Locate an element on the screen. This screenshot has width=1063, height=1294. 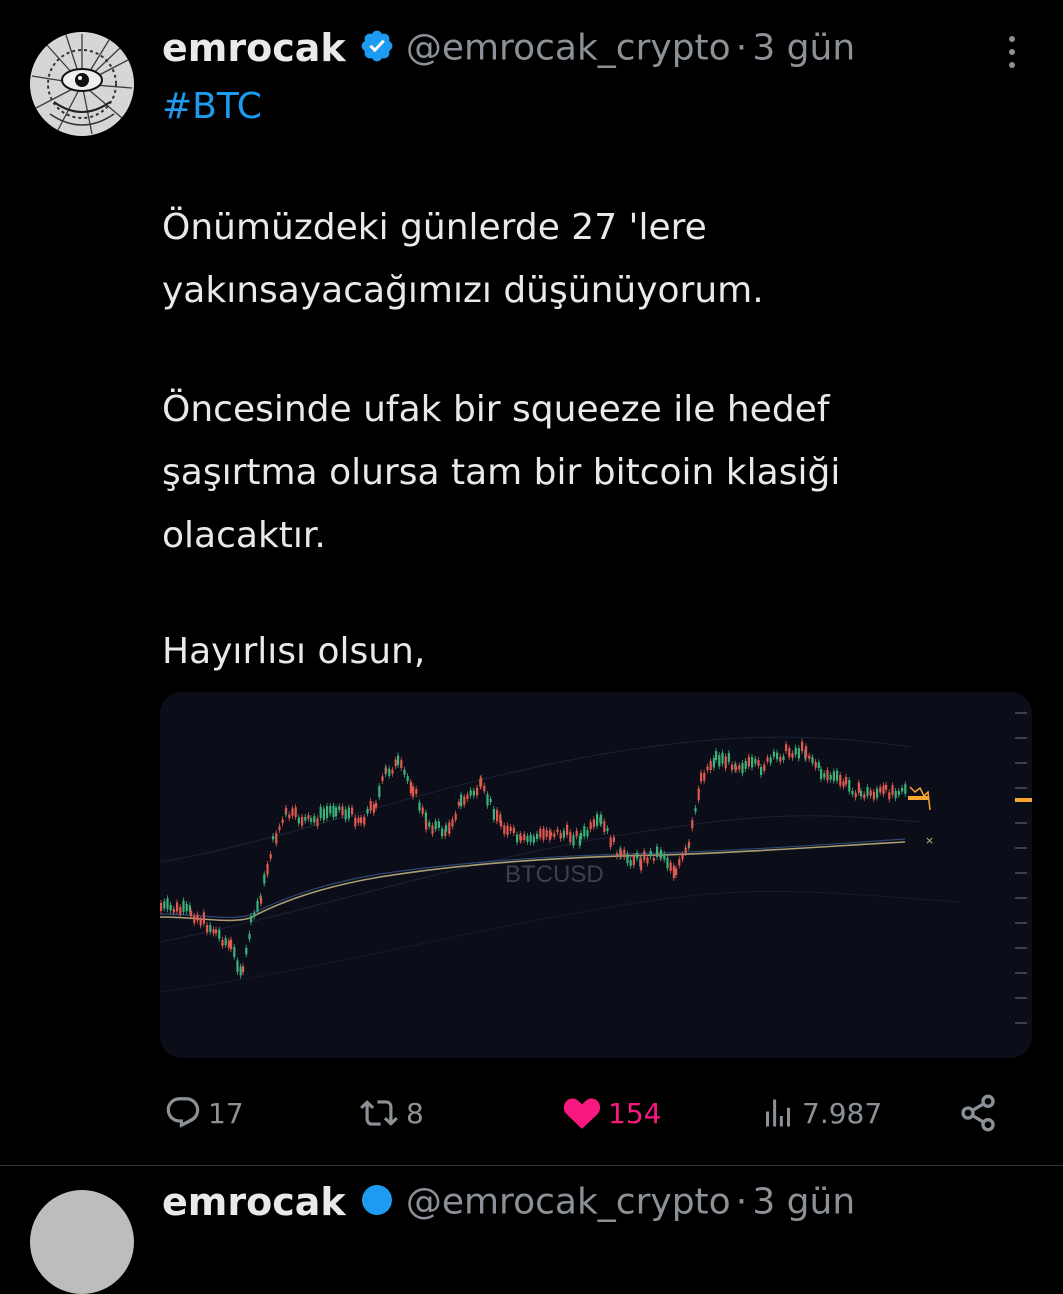
tweet-header: emrocak @emrocak_crypto · 3 gün is located at coordinates (508, 48).